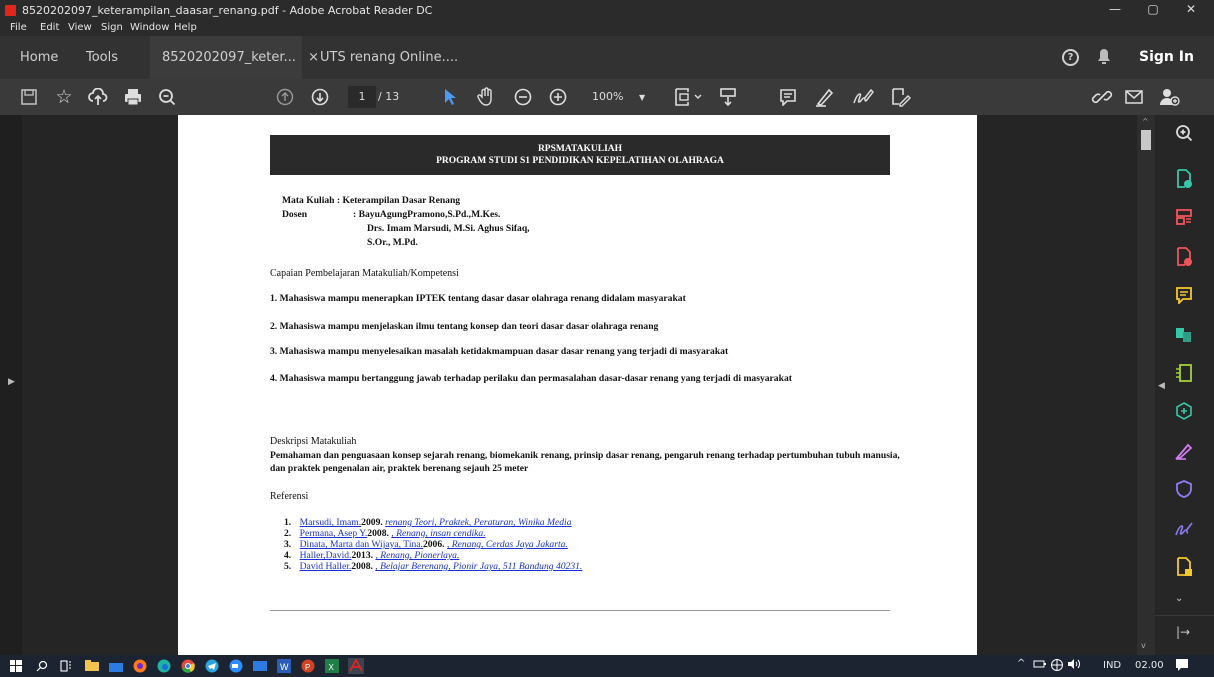  Describe the element at coordinates (618, 97) in the screenshot. I see `zoom-dropdown: 100% ▼` at that location.